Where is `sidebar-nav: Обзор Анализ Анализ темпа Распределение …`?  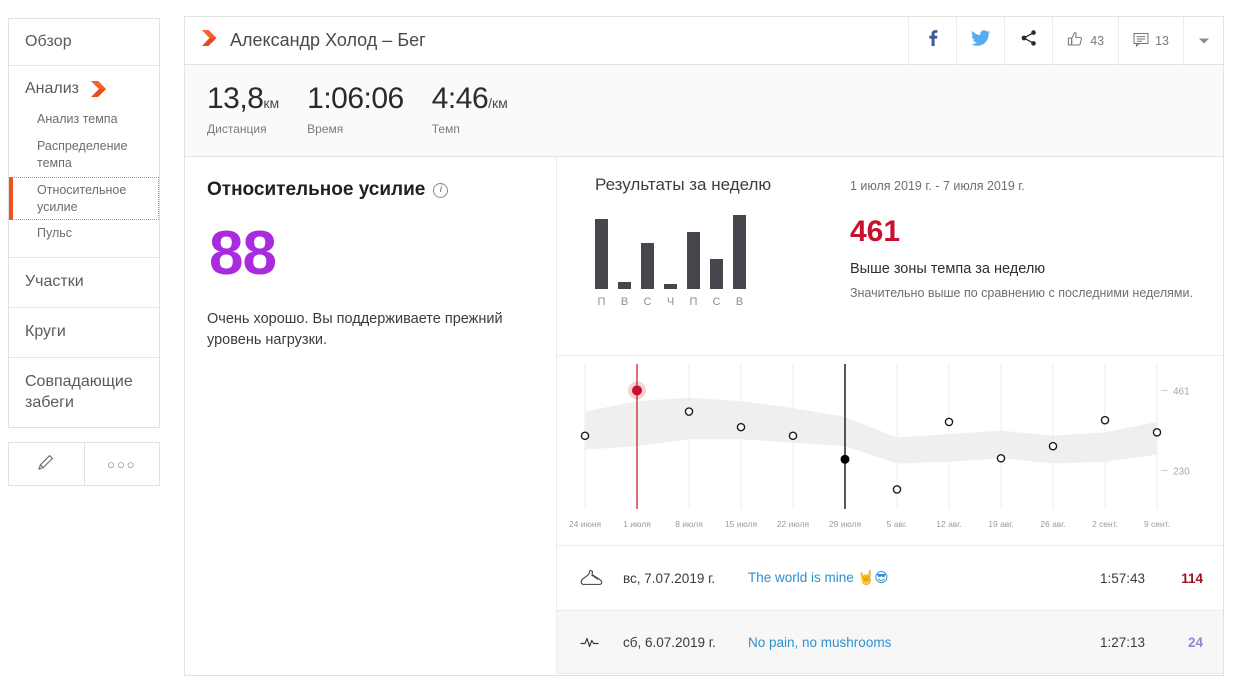
sidebar-nav: Обзор Анализ Анализ темпа Распределение … is located at coordinates (84, 223).